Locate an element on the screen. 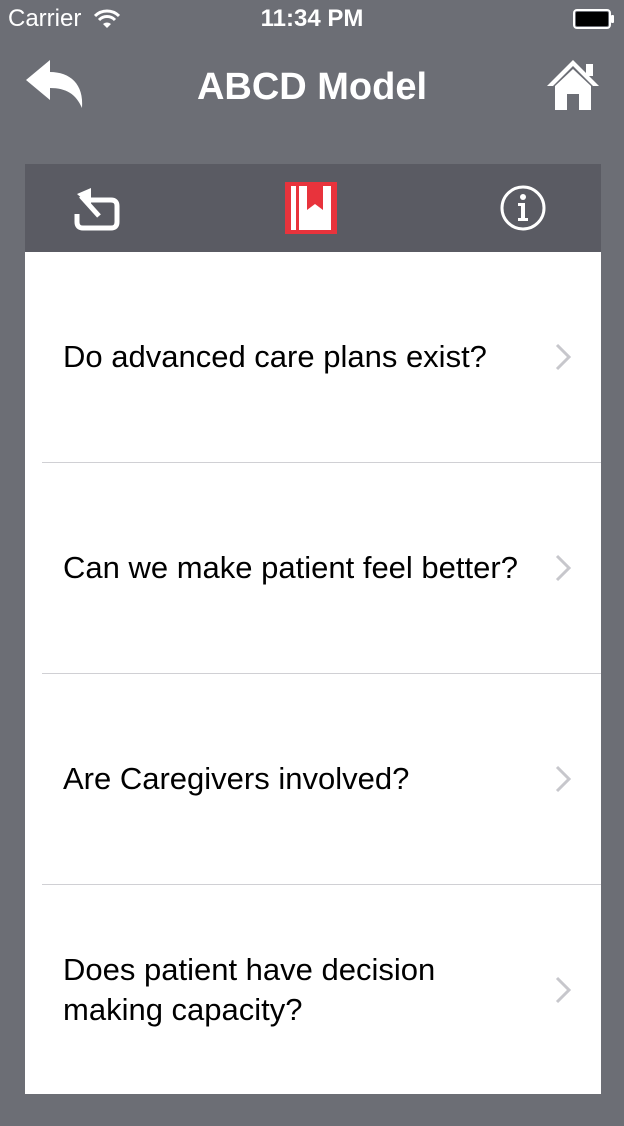  bookmark-icon is located at coordinates (311, 208).